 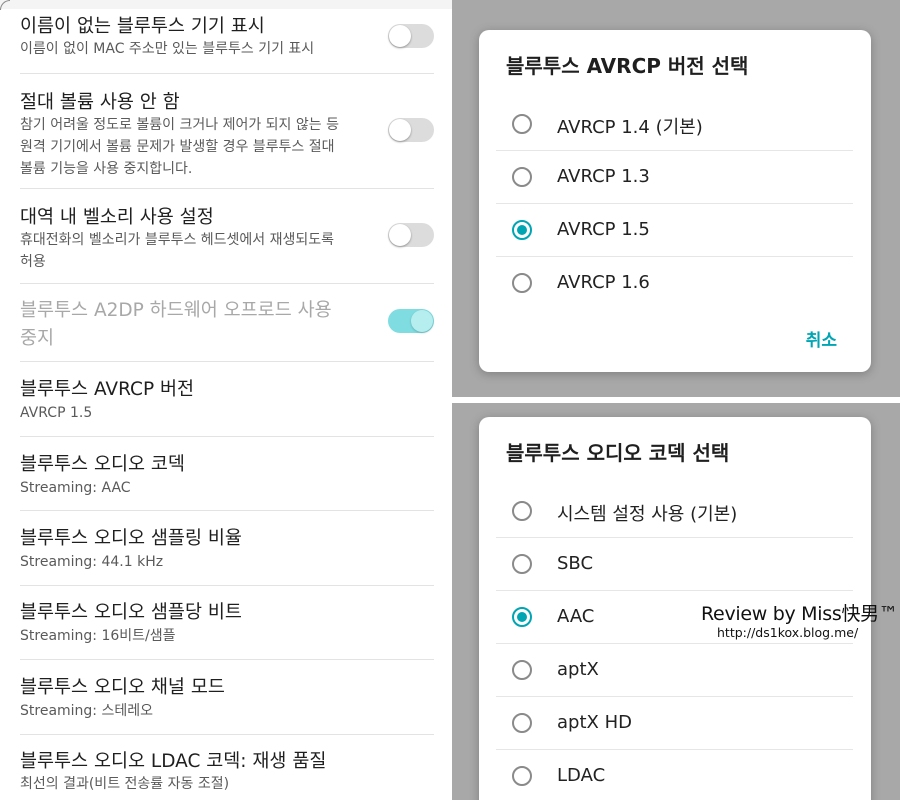 I want to click on option-label: AVRCP 1.3, so click(x=603, y=176).